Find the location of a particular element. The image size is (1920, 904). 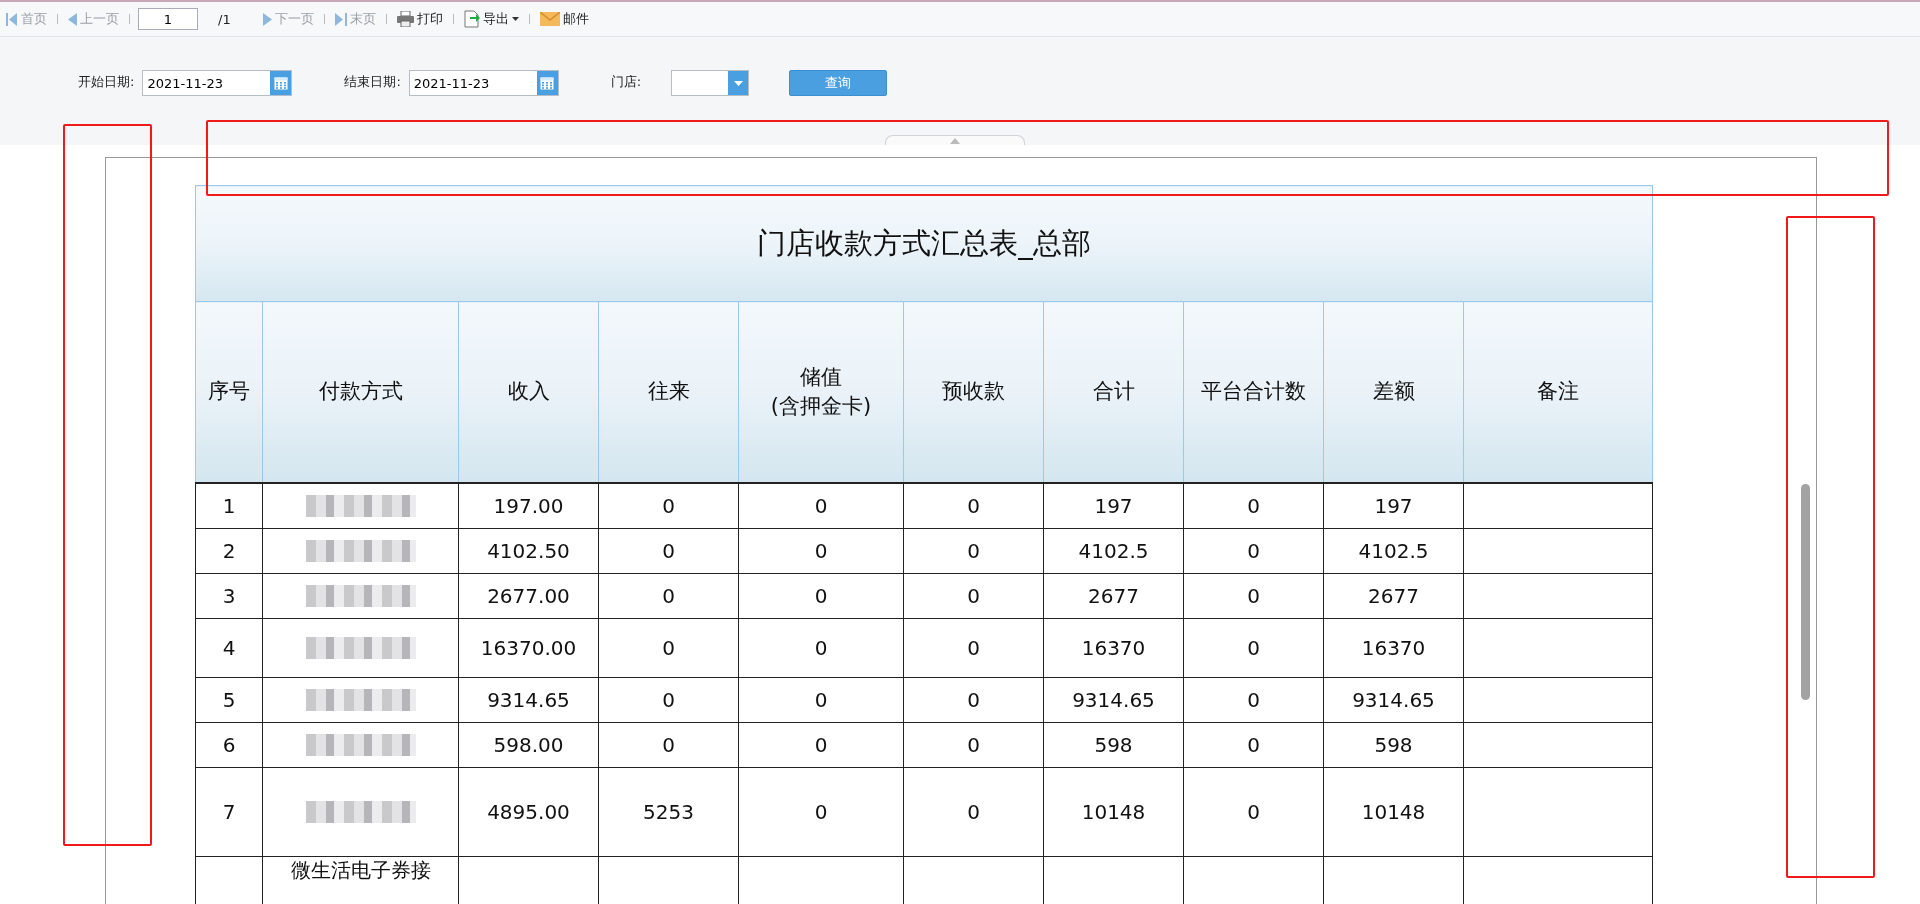

filter-label: 开始日期: is located at coordinates (106, 82).